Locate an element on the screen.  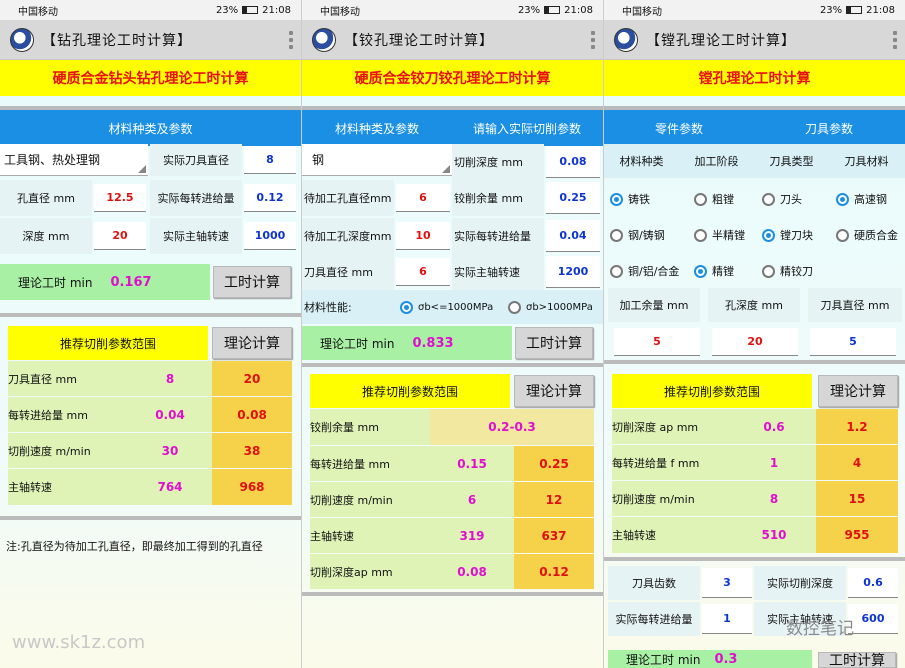
header-material: 材料种类及参数 is located at coordinates (376, 128).